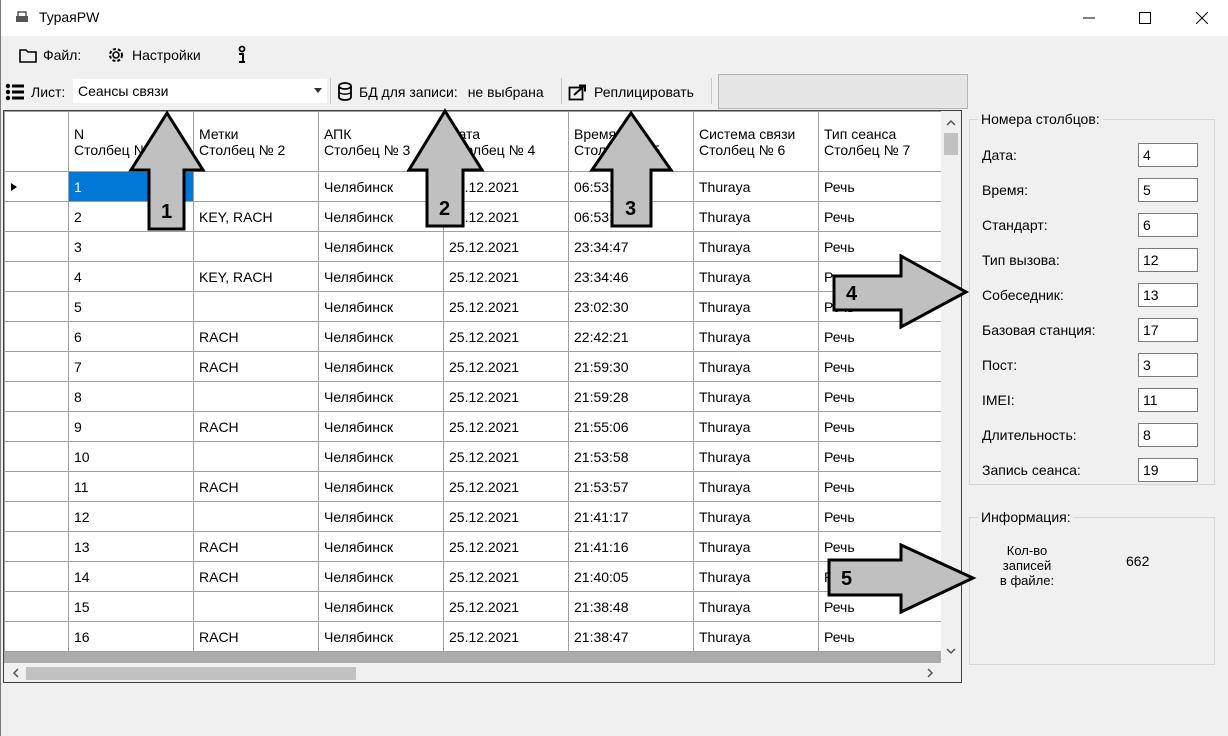 This screenshot has height=736, width=1228. What do you see at coordinates (630, 209) in the screenshot?
I see `annotation-label-3: 3` at bounding box center [630, 209].